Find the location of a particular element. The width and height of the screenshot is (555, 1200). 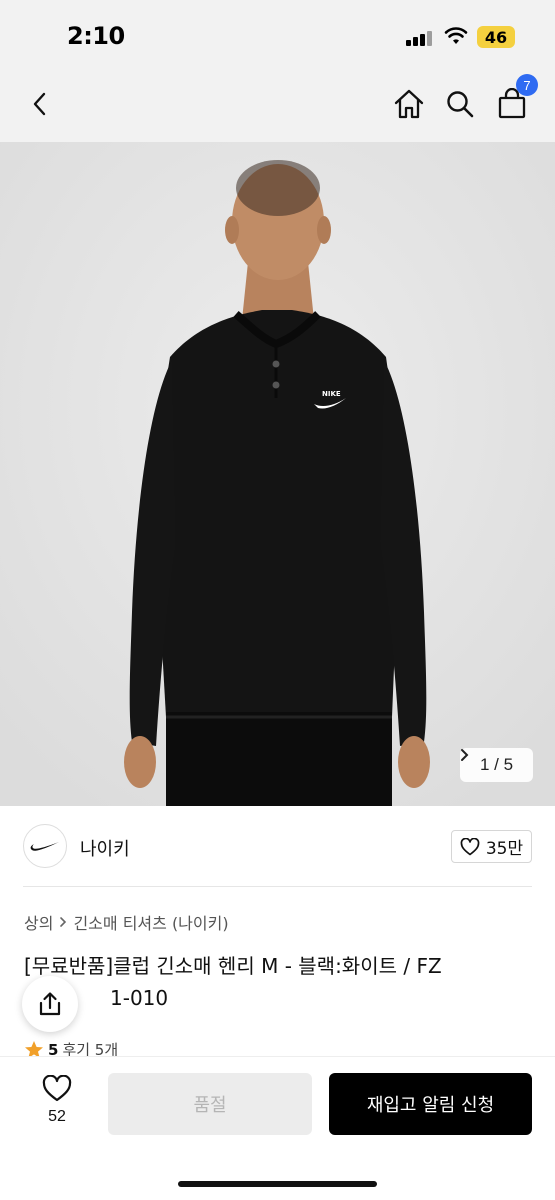

brand-logo is located at coordinates (45, 846).